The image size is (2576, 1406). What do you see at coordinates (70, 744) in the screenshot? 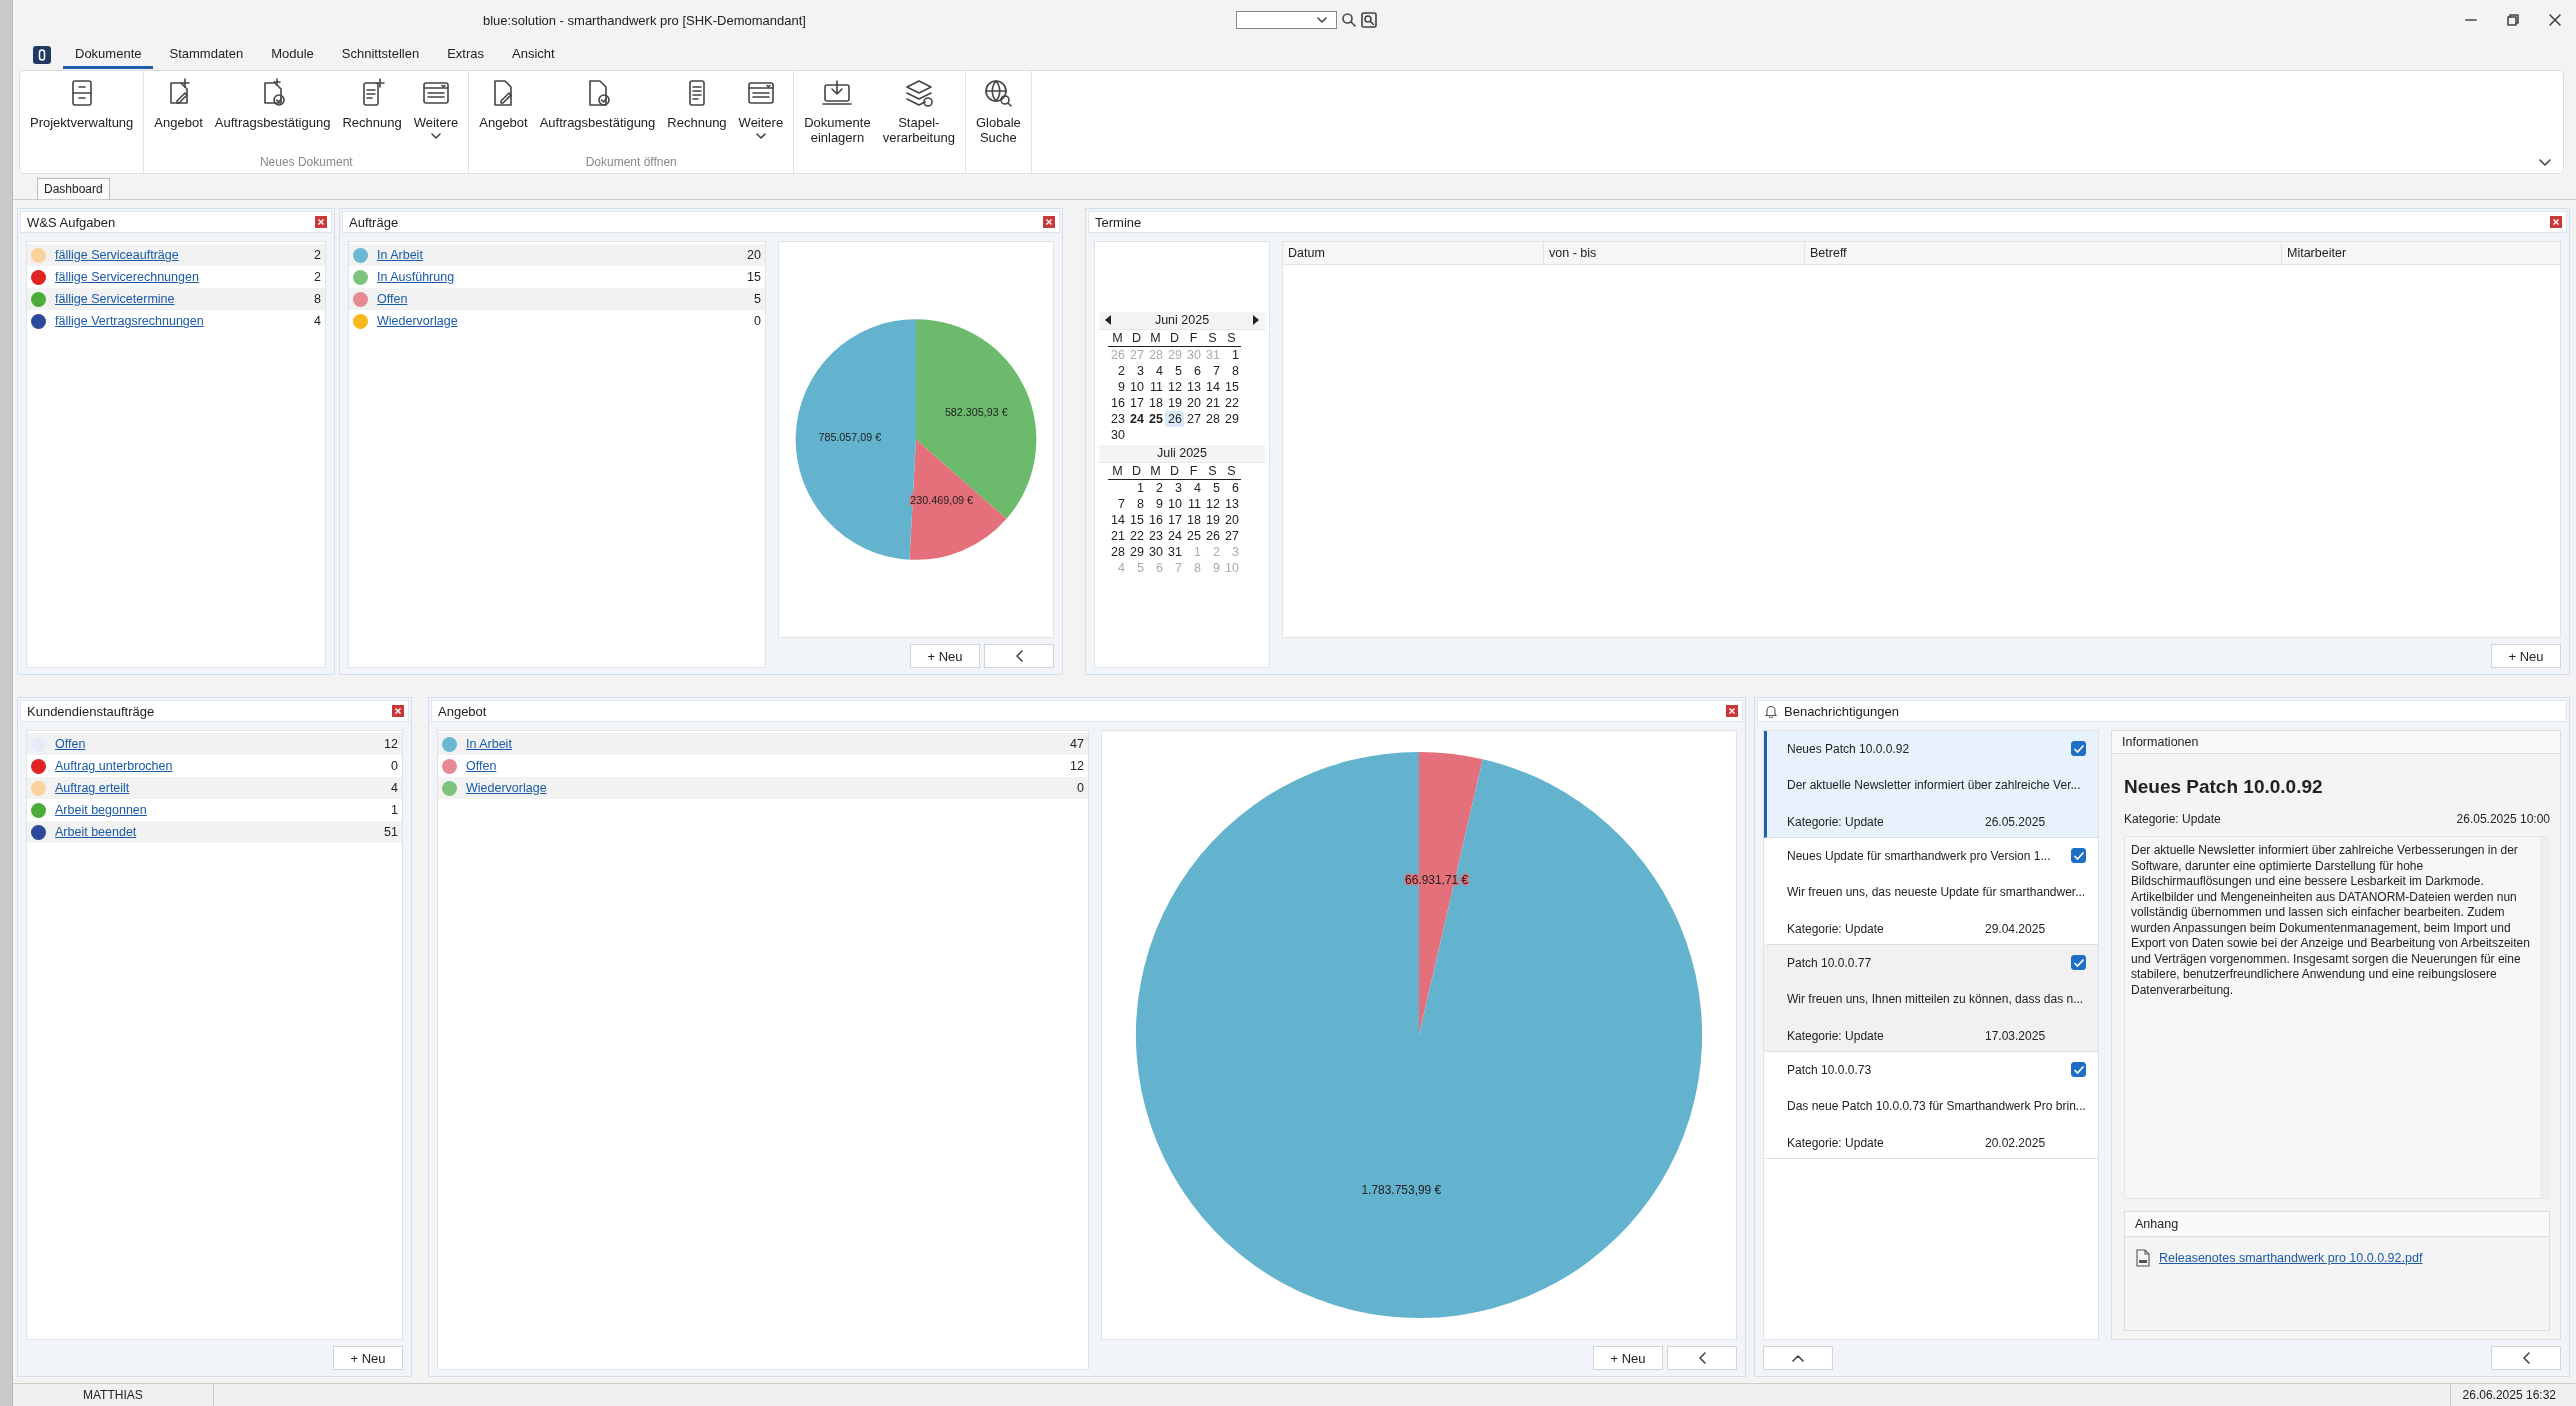
I see `status-link: Offen` at bounding box center [70, 744].